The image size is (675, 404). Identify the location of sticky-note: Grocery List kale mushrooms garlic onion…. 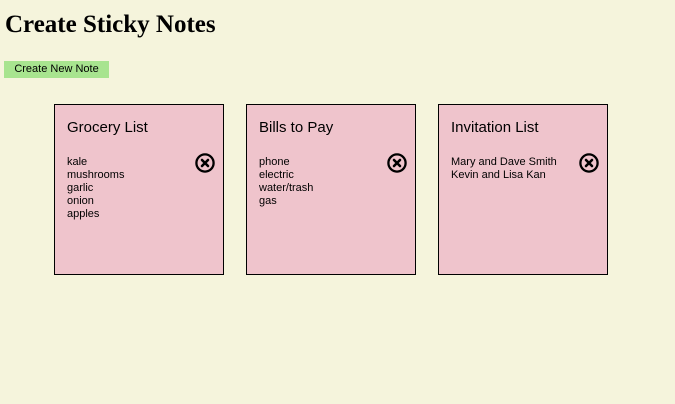
(139, 189).